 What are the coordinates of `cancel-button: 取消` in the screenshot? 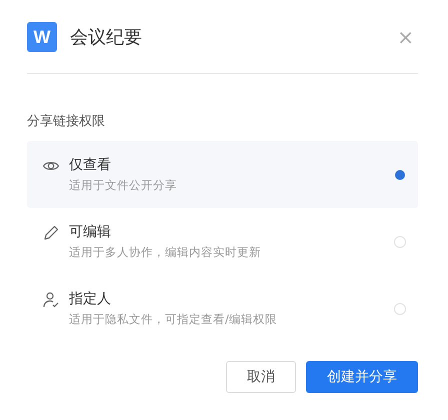 It's located at (261, 377).